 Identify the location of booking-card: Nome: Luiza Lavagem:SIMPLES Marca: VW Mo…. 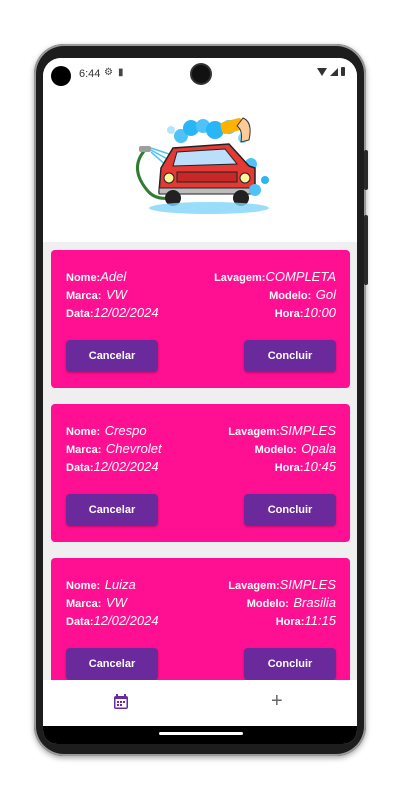
(200, 619).